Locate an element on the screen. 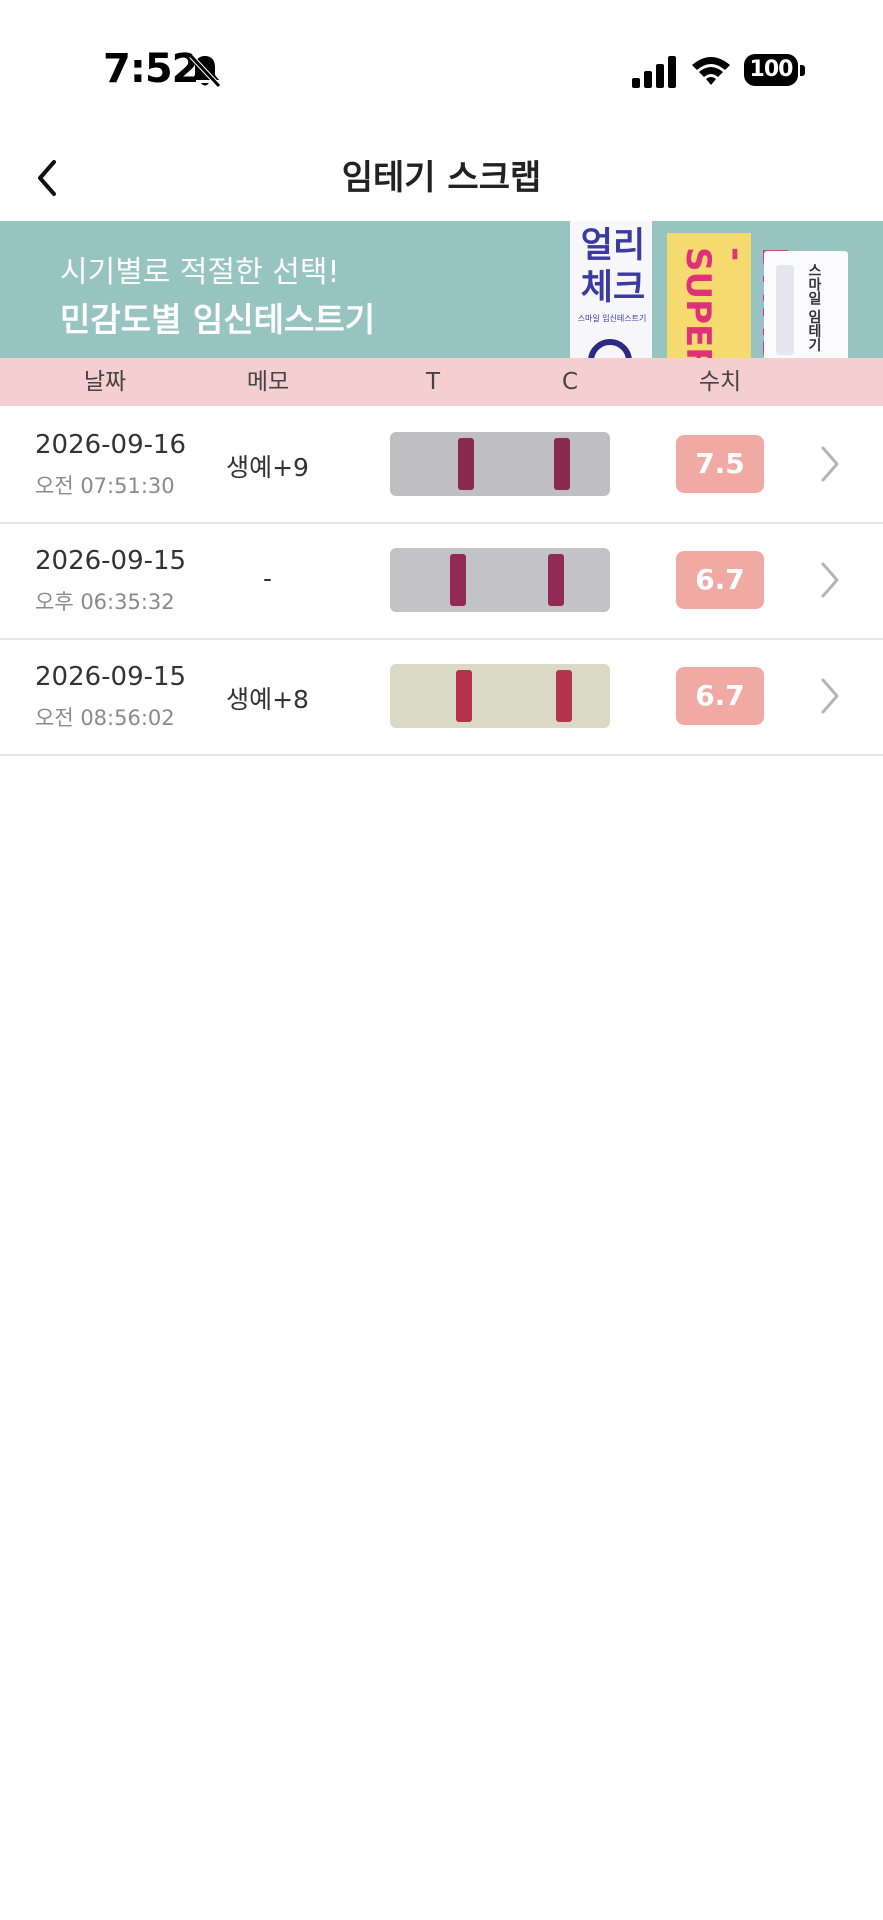 Image resolution: width=883 pixels, height=1920 pixels. wifi-icon is located at coordinates (711, 71).